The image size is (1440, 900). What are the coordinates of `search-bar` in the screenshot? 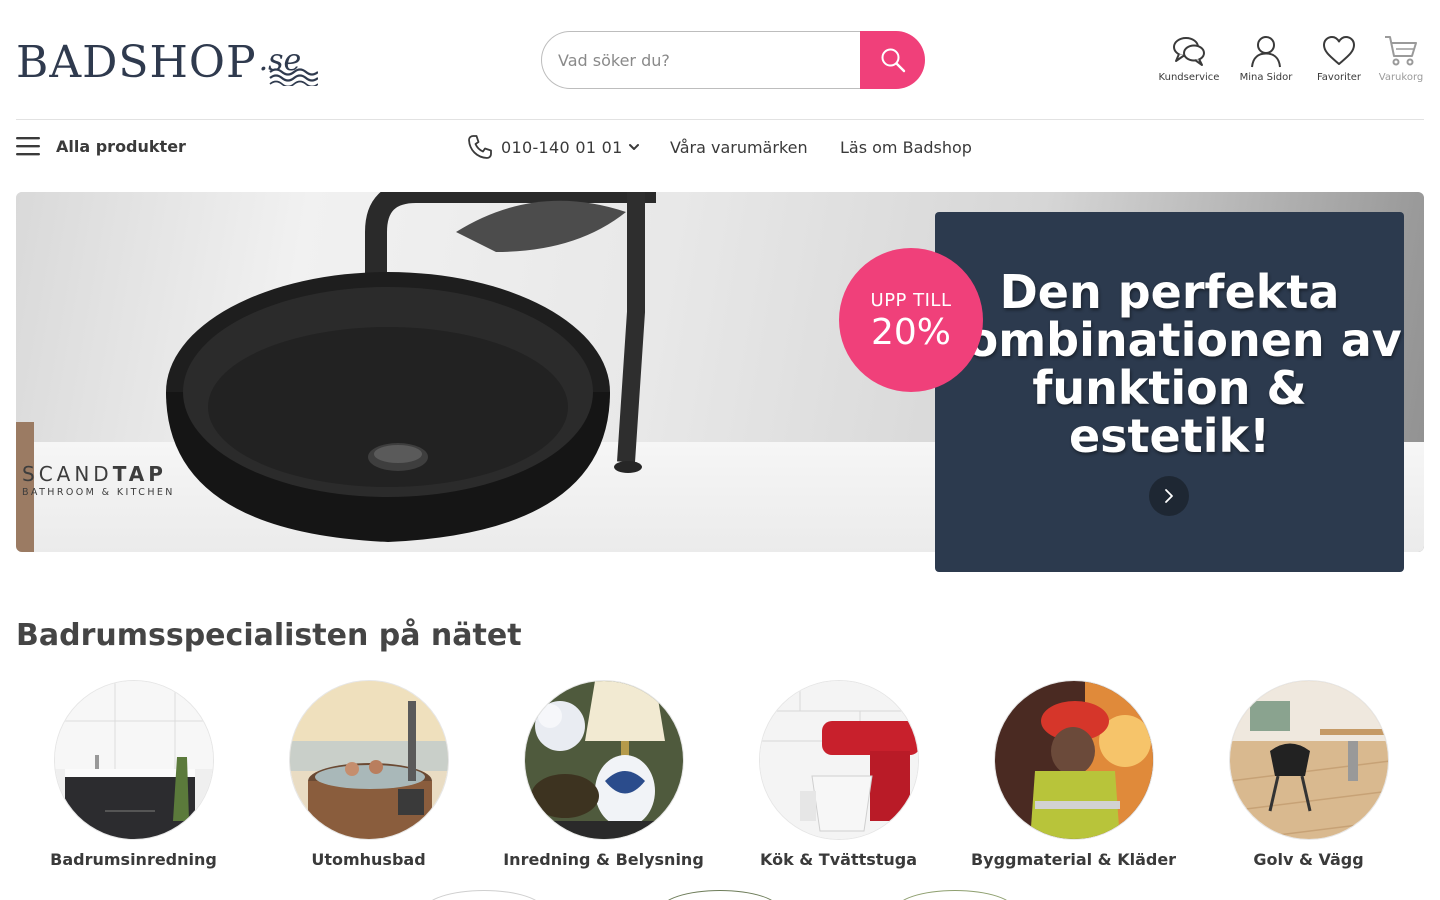 It's located at (733, 60).